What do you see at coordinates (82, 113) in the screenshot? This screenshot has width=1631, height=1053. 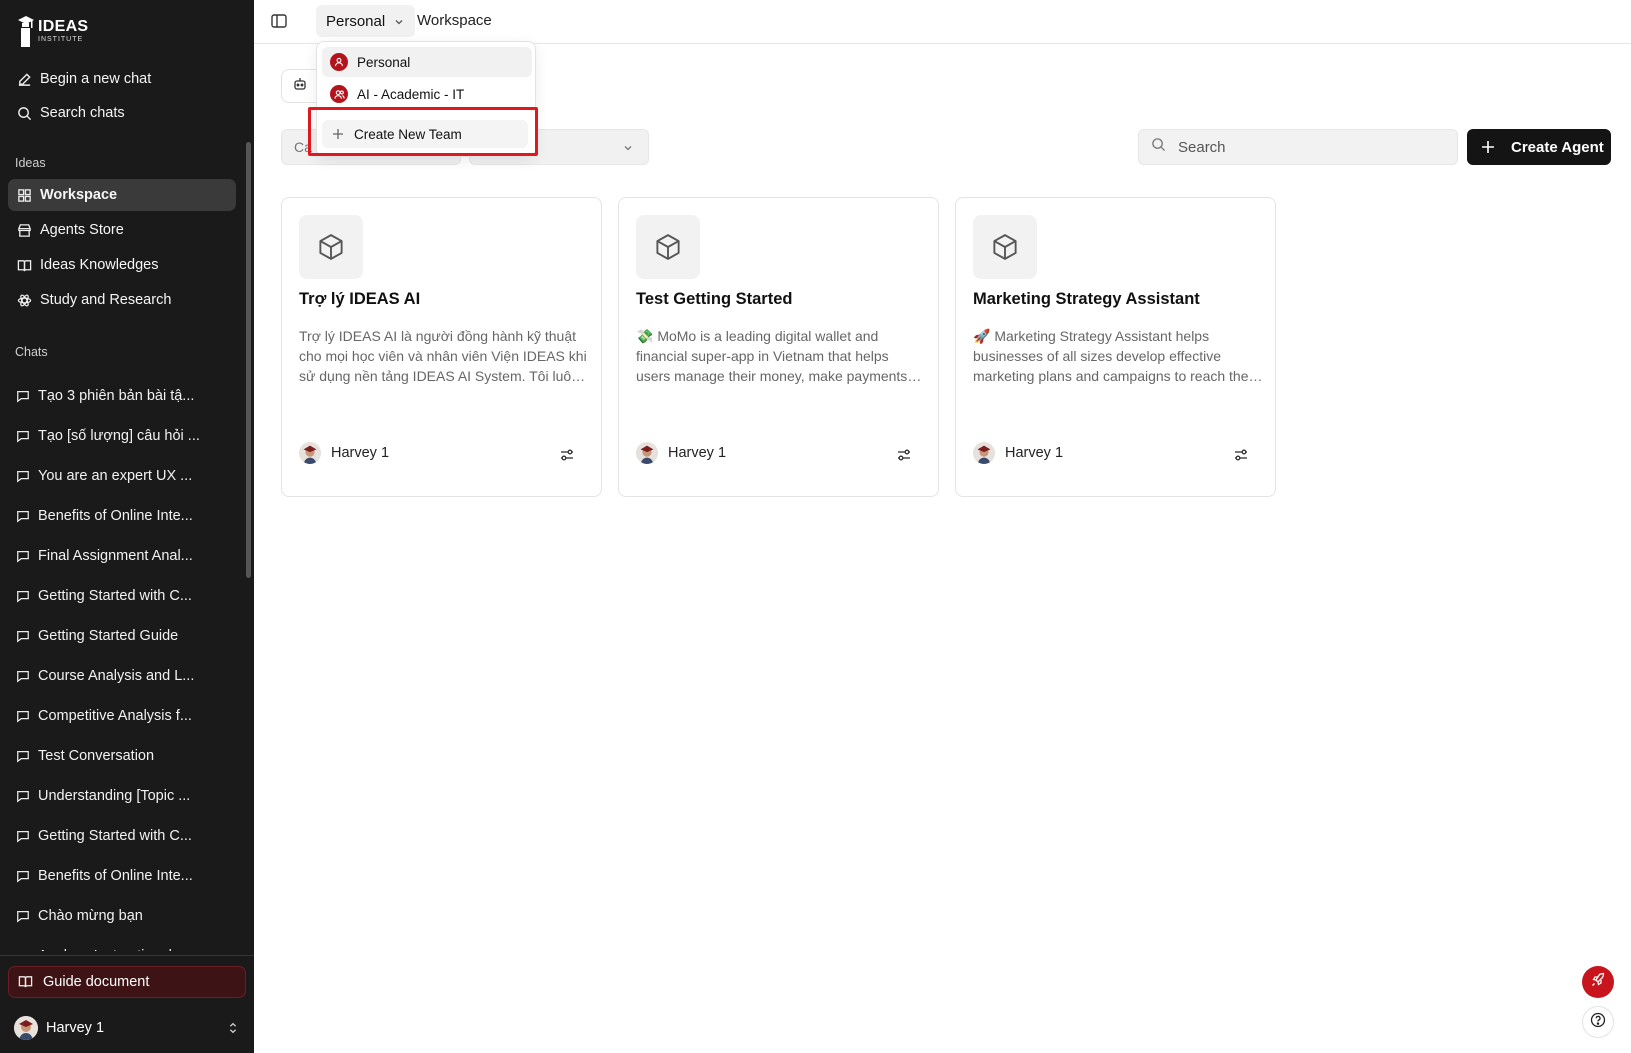 I see `search-chats-label: Search chats` at bounding box center [82, 113].